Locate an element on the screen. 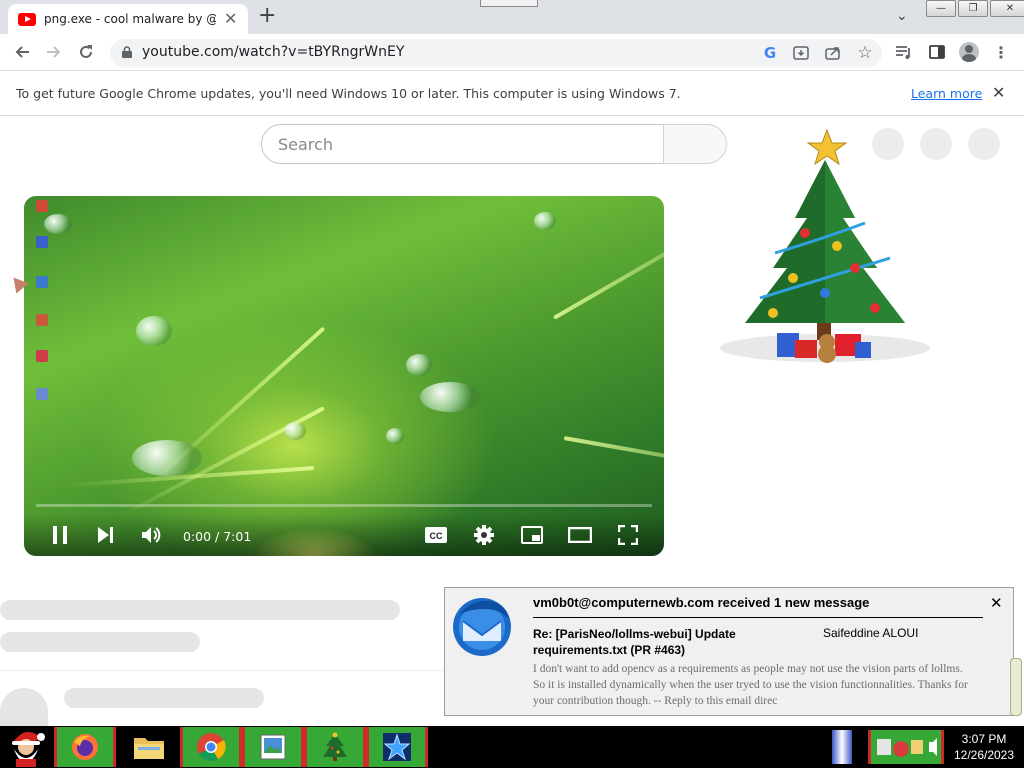 The width and height of the screenshot is (1024, 768). tray-icons is located at coordinates (907, 747).